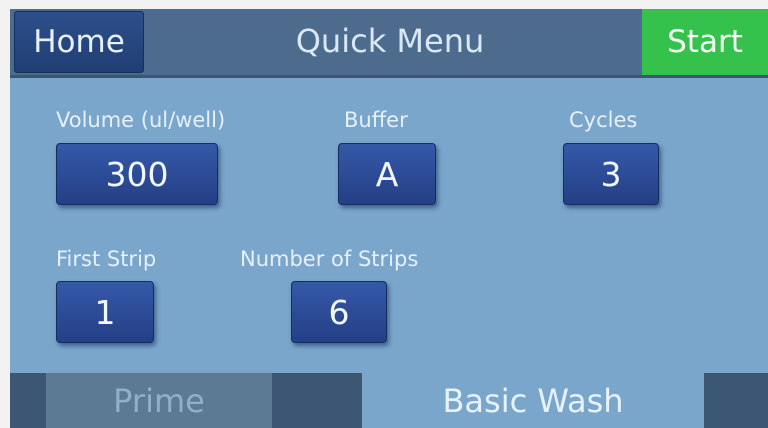  Describe the element at coordinates (387, 174) in the screenshot. I see `buffer-button: A` at that location.